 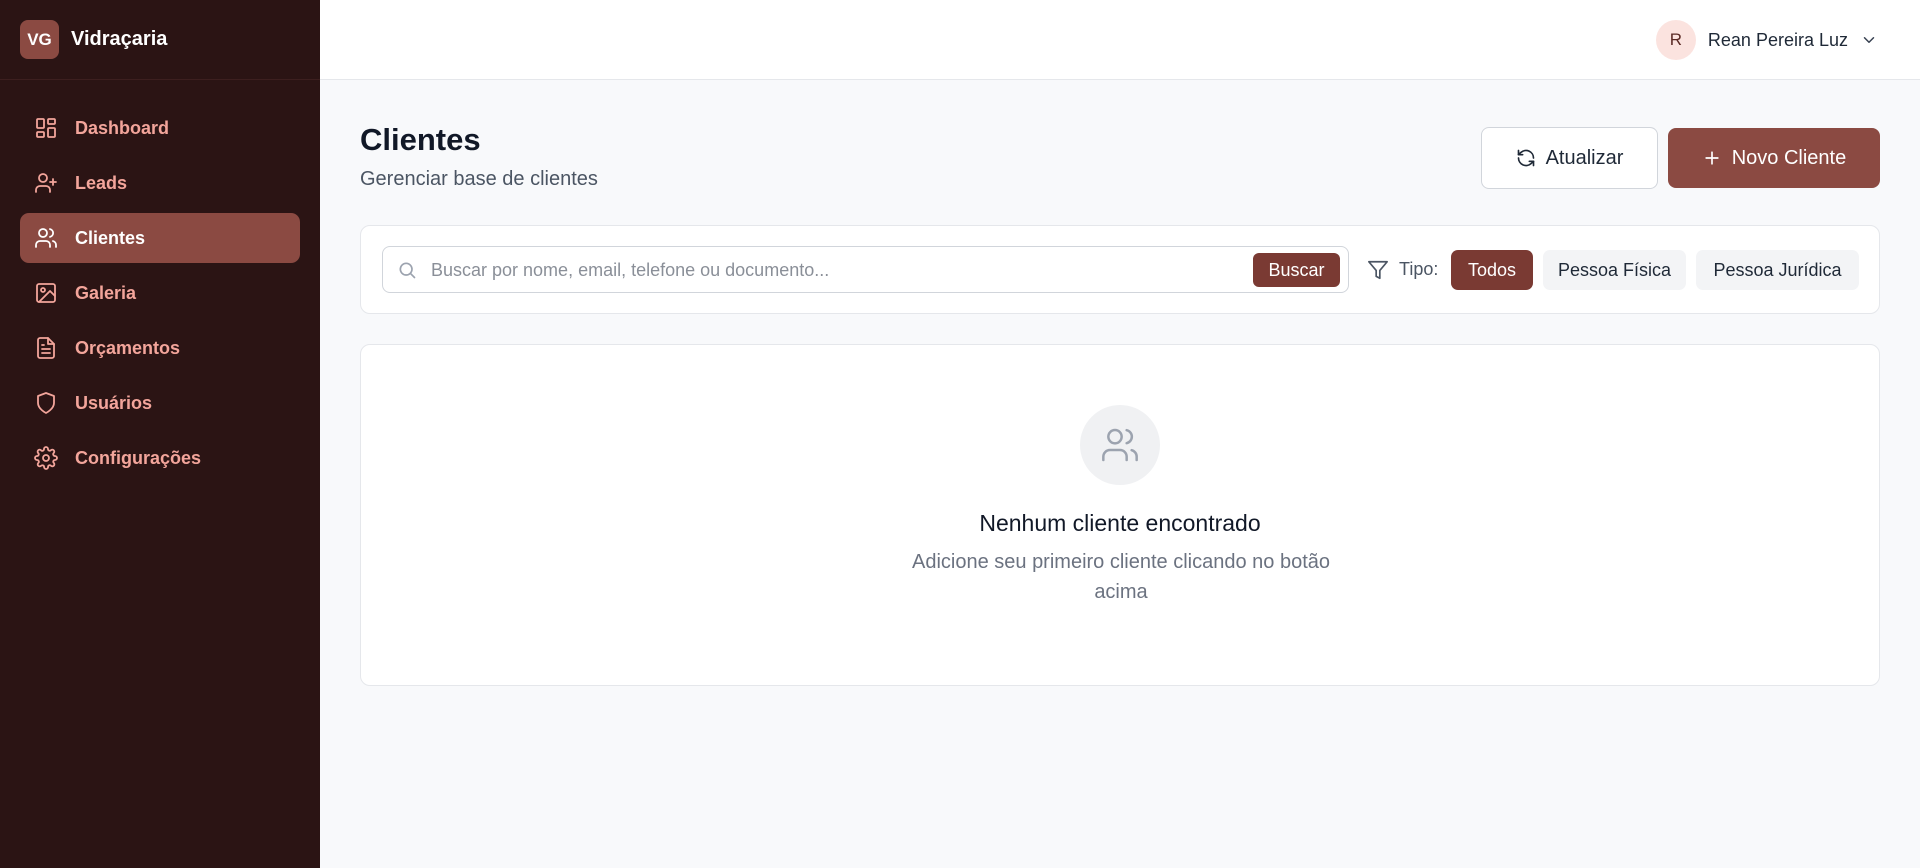 I want to click on chevron-down-icon, so click(x=1869, y=40).